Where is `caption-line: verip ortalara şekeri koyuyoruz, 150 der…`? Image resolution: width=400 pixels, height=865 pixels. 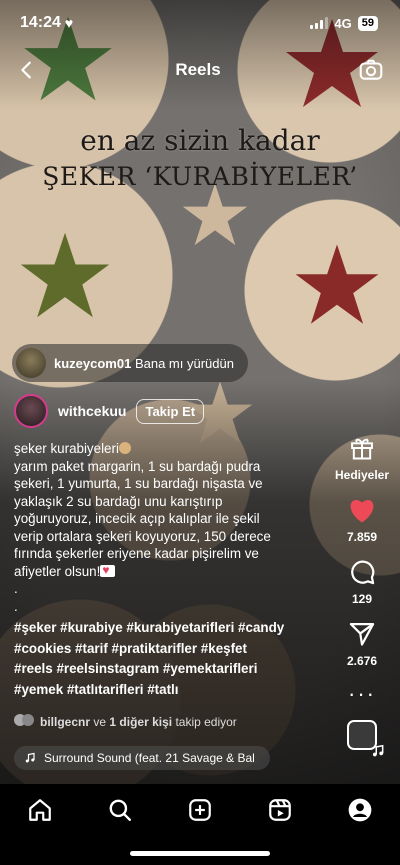 caption-line: verip ortalara şekeri koyuyoruz, 150 der… is located at coordinates (142, 536).